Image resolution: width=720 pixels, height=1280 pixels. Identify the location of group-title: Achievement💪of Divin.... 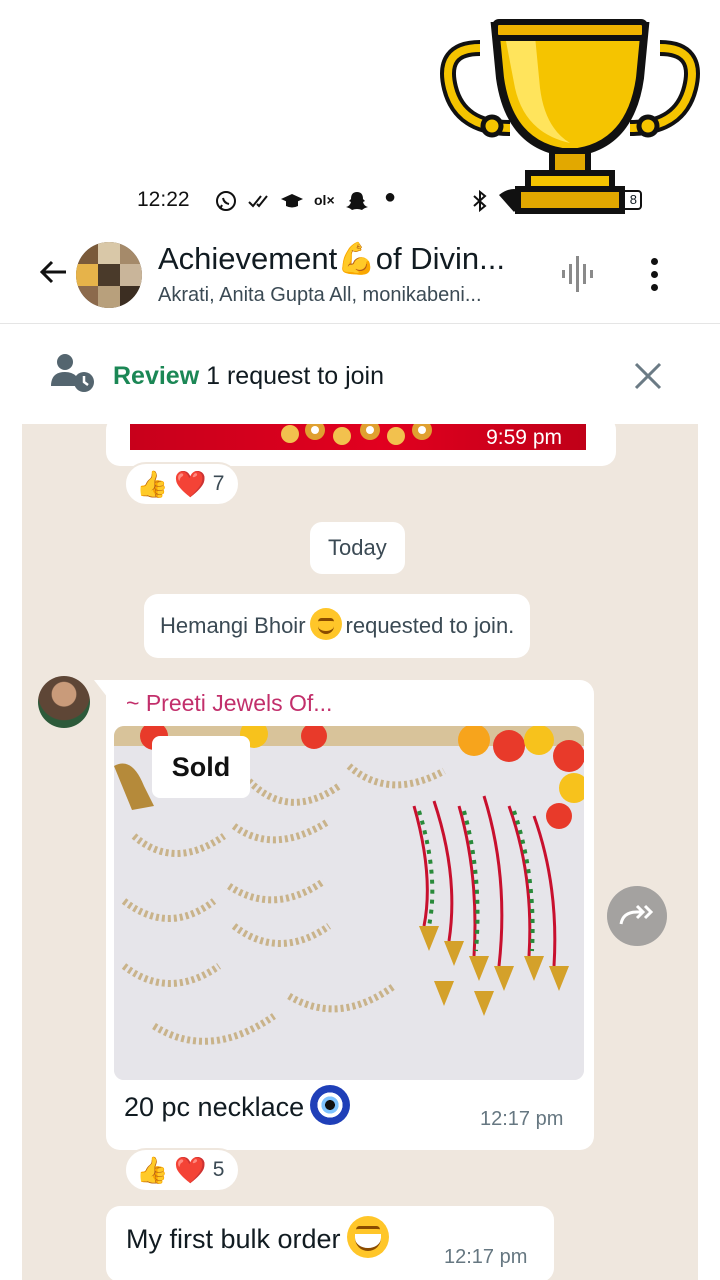
(331, 258).